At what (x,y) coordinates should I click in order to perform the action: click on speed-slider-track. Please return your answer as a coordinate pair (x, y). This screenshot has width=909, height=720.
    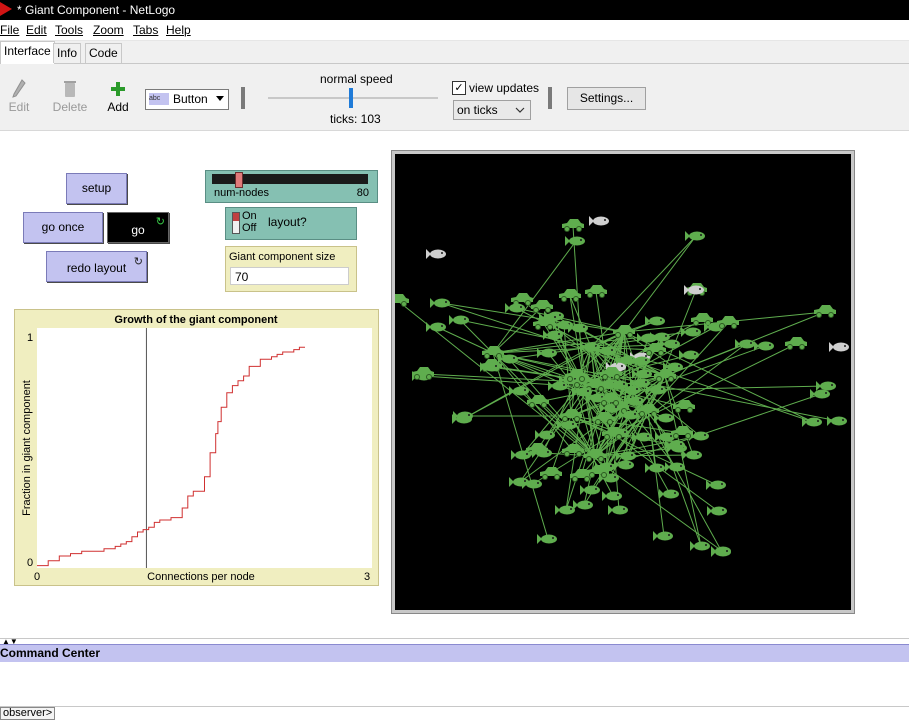
    Looking at the image, I should click on (353, 98).